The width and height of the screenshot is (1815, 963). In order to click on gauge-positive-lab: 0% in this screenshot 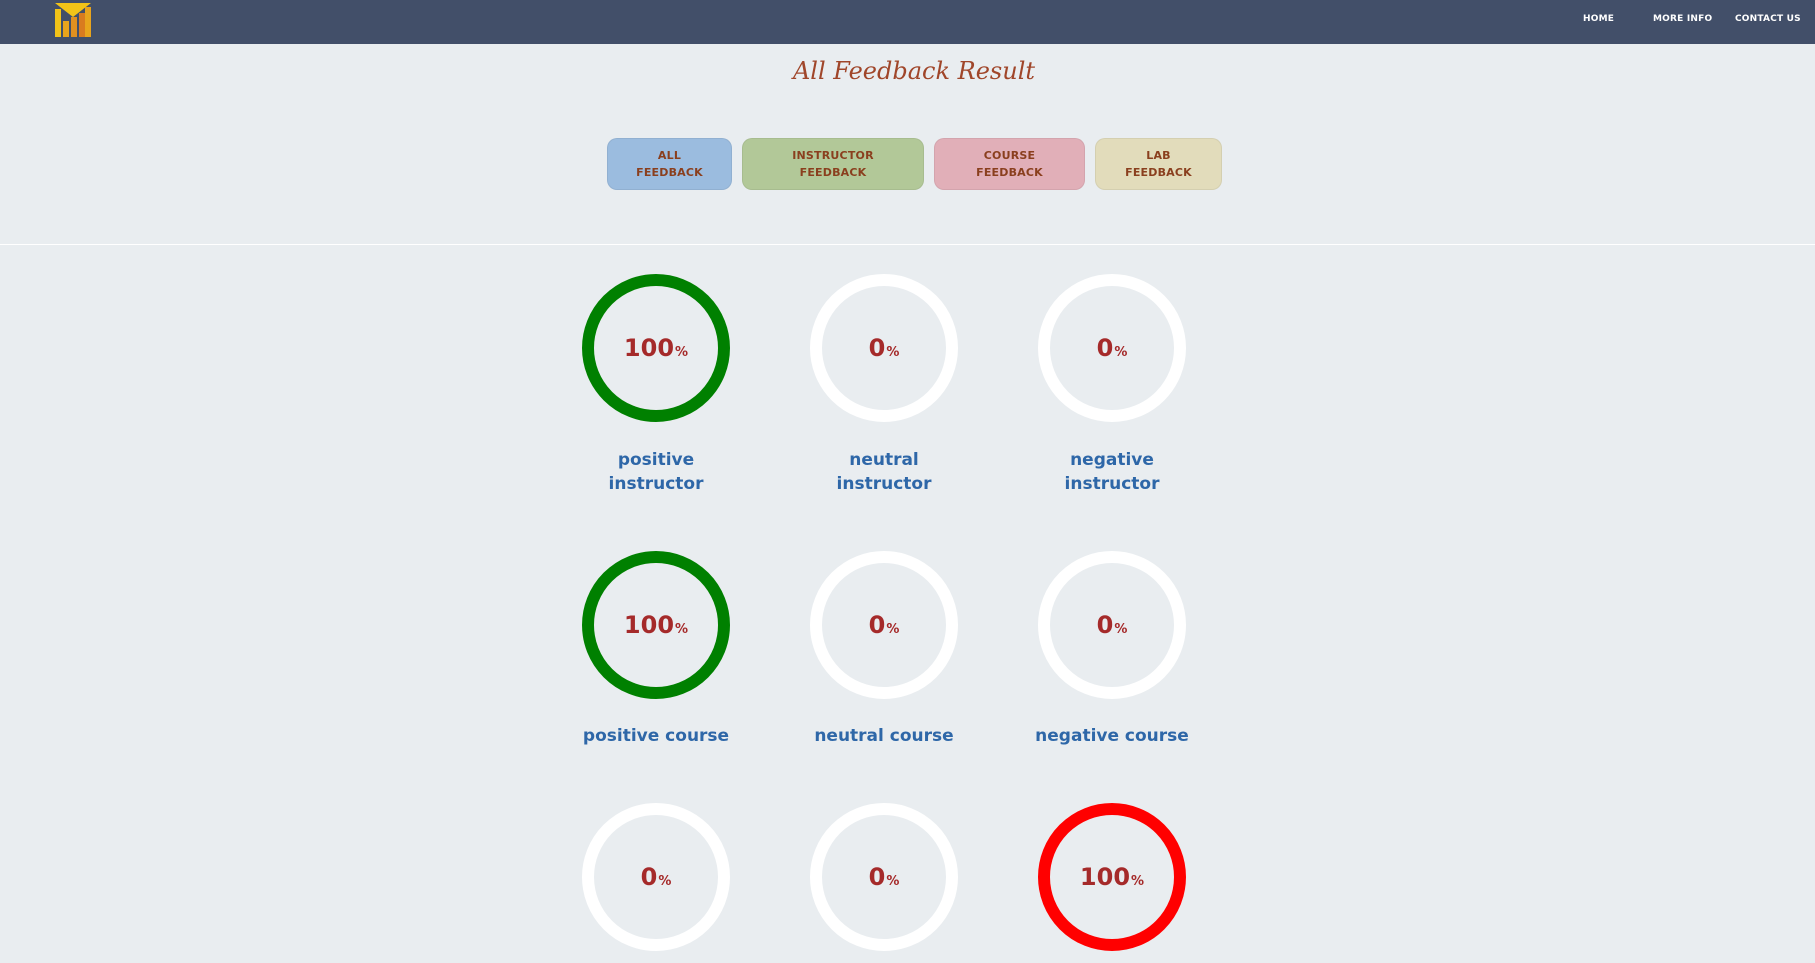, I will do `click(656, 877)`.